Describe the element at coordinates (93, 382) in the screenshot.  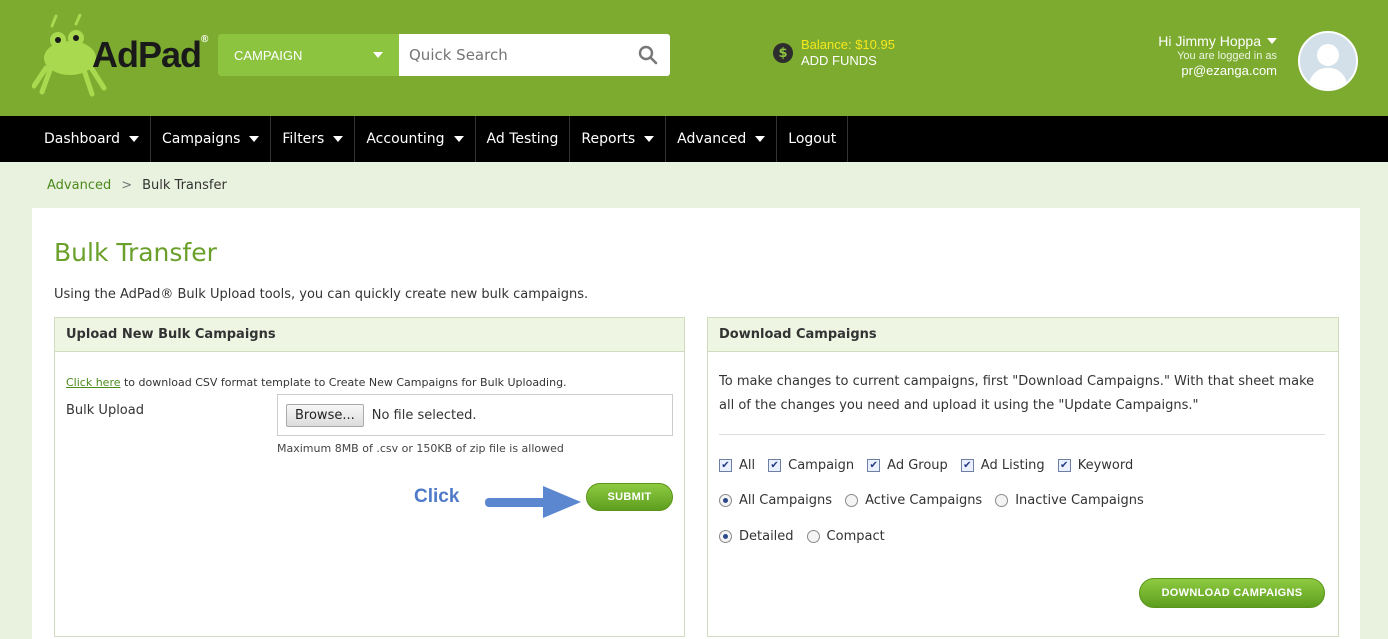
I see `template-download-link: Click here` at that location.